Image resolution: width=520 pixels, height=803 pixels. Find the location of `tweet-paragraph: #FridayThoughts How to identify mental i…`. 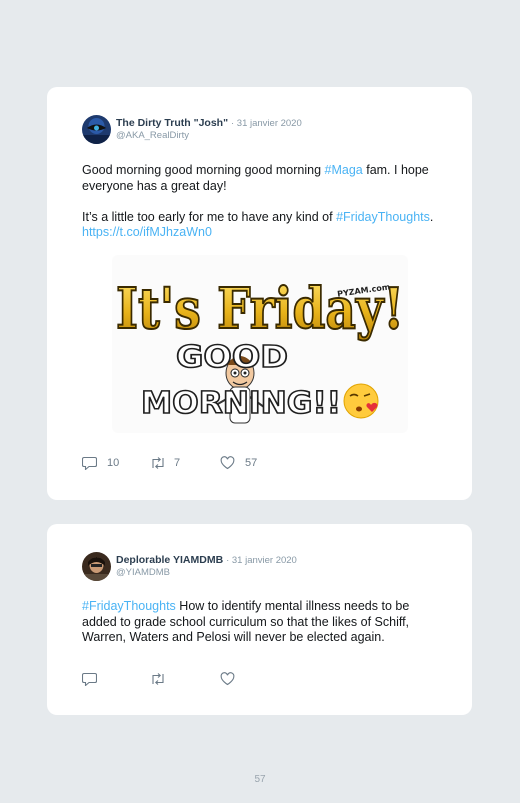

tweet-paragraph: #FridayThoughts How to identify mental i… is located at coordinates (259, 622).